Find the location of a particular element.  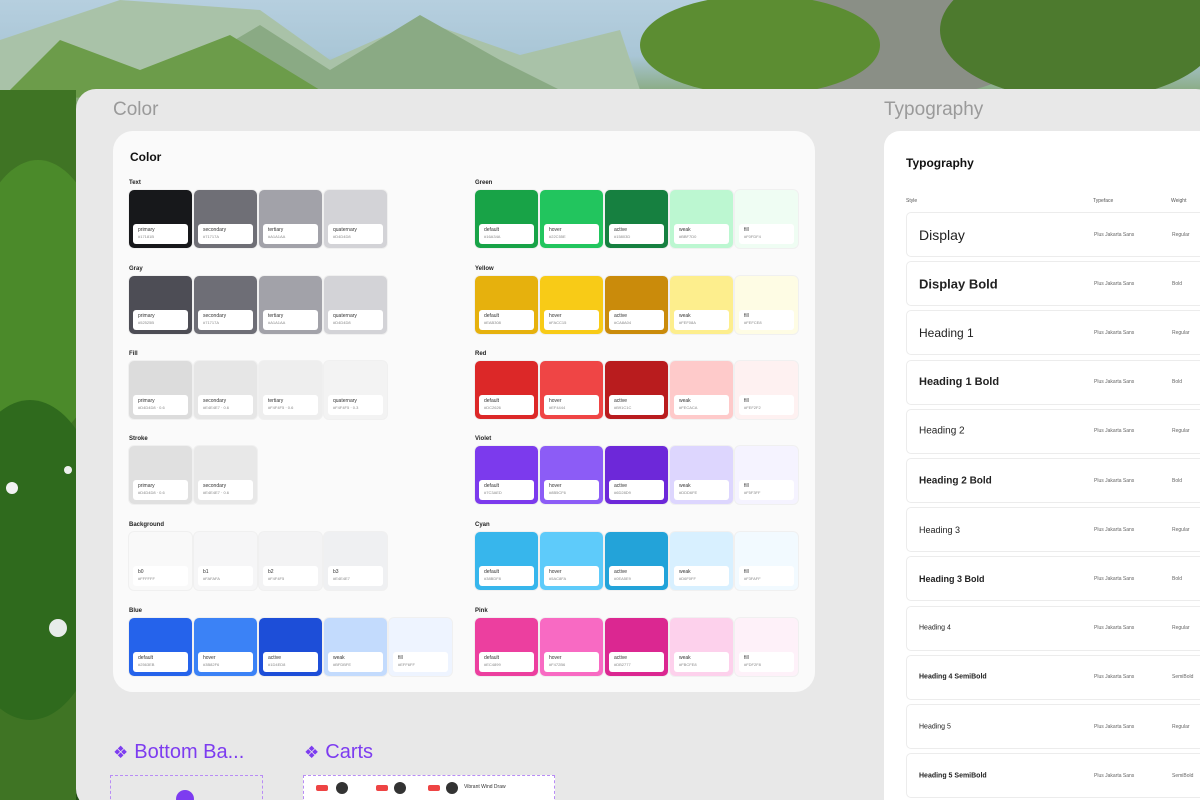

color-swatch: b3 #E4E4E7 is located at coordinates (355, 561).